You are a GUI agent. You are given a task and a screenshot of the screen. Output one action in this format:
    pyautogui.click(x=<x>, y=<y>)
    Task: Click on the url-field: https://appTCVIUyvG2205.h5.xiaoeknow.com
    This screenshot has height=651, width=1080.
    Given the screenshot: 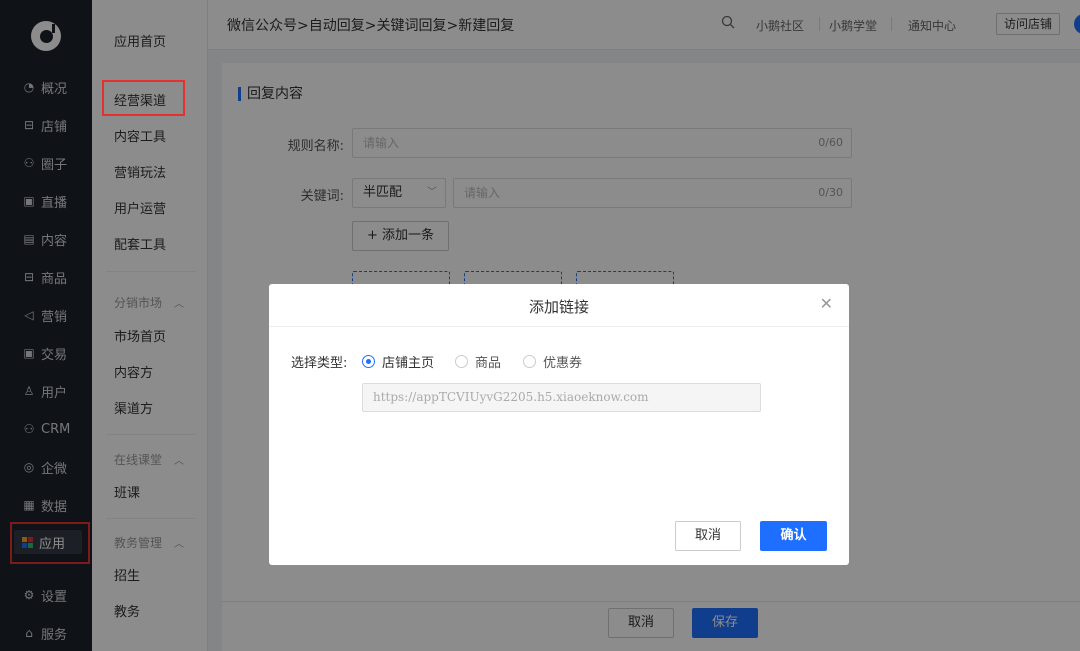 What is the action you would take?
    pyautogui.click(x=561, y=397)
    